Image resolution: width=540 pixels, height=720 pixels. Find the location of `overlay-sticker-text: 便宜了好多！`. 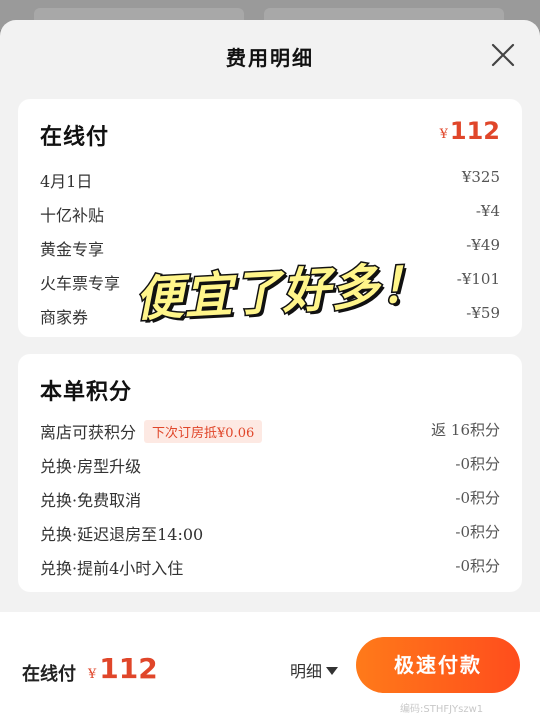

overlay-sticker-text: 便宜了好多！ is located at coordinates (282, 292).